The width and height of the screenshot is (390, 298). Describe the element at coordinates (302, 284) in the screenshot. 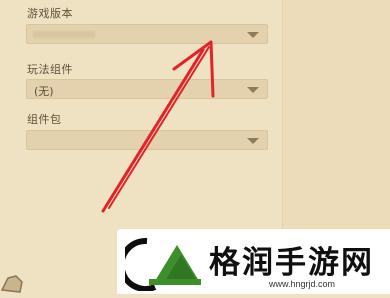

I see `watermark-url: www.hngrjd.com` at that location.